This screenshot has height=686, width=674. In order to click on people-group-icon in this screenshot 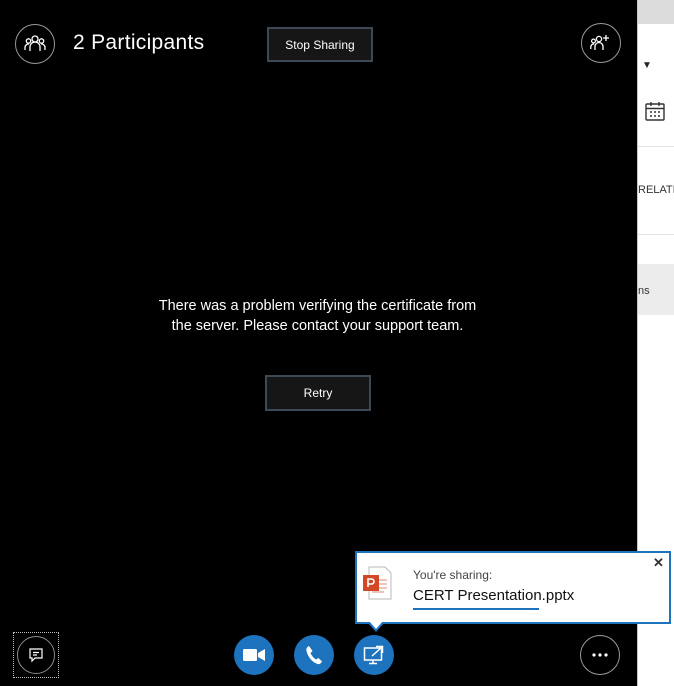, I will do `click(35, 43)`.